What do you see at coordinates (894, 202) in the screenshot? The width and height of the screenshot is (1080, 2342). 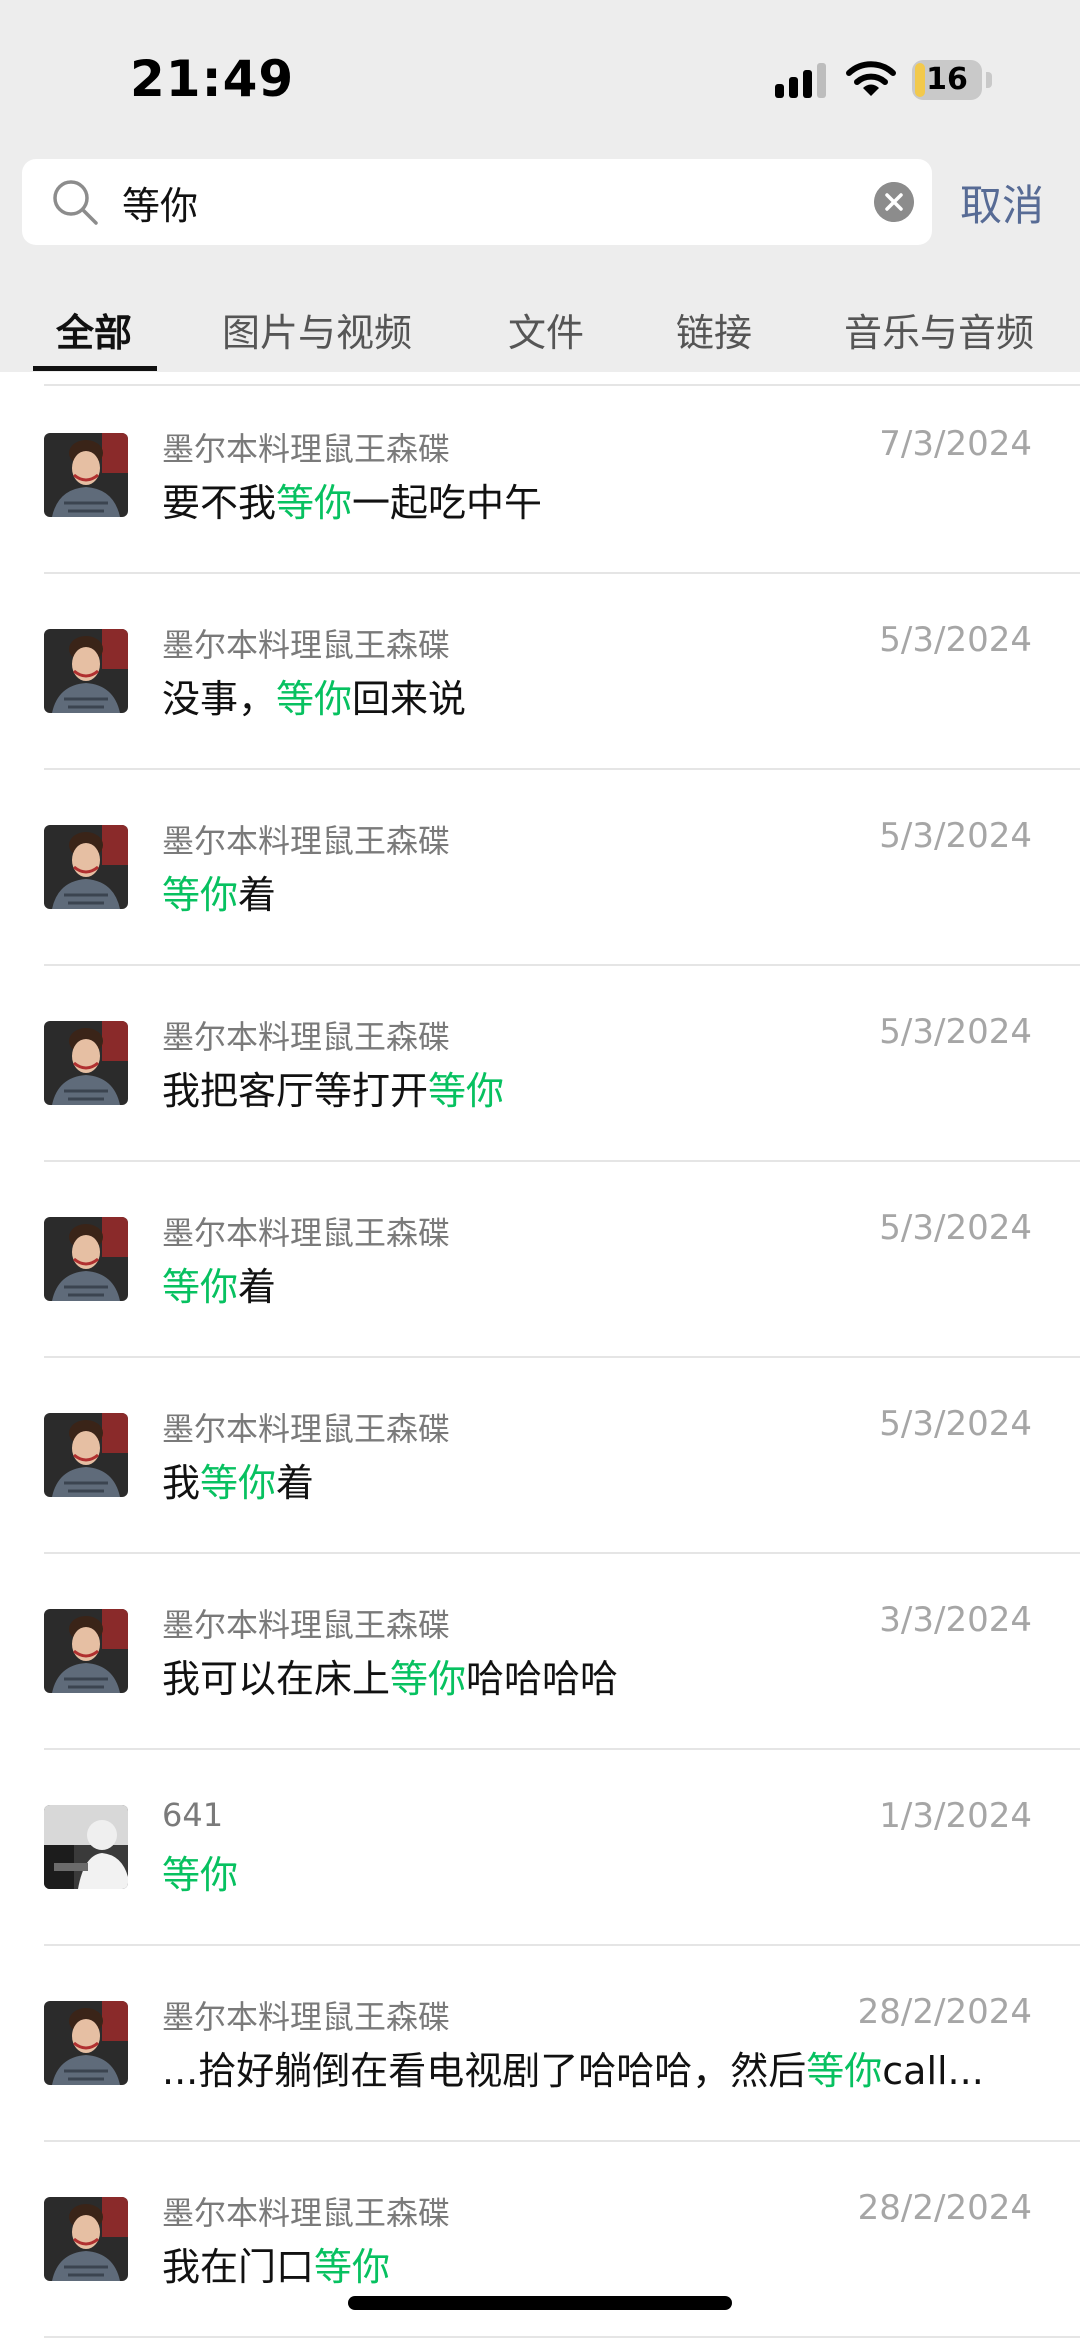 I see `clear-icon` at bounding box center [894, 202].